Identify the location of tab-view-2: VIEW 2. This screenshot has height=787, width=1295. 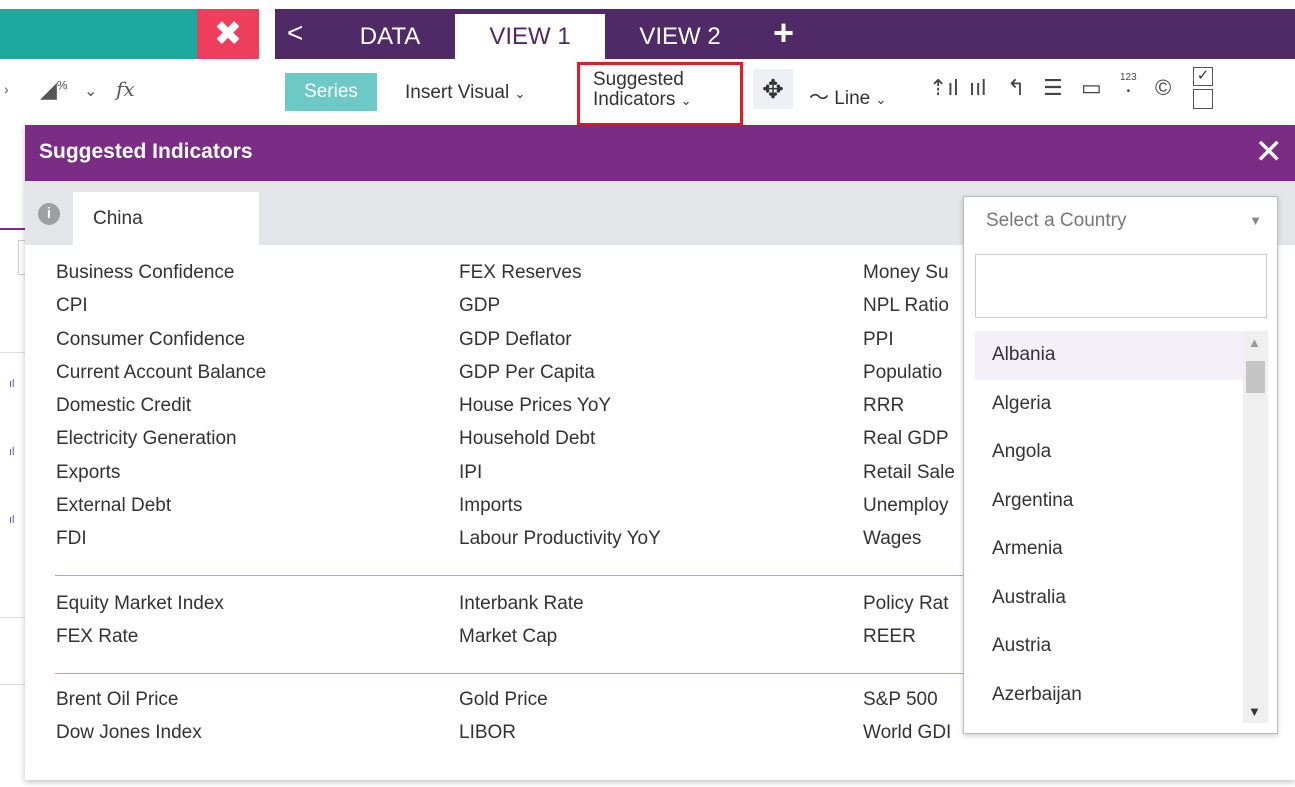
(680, 36).